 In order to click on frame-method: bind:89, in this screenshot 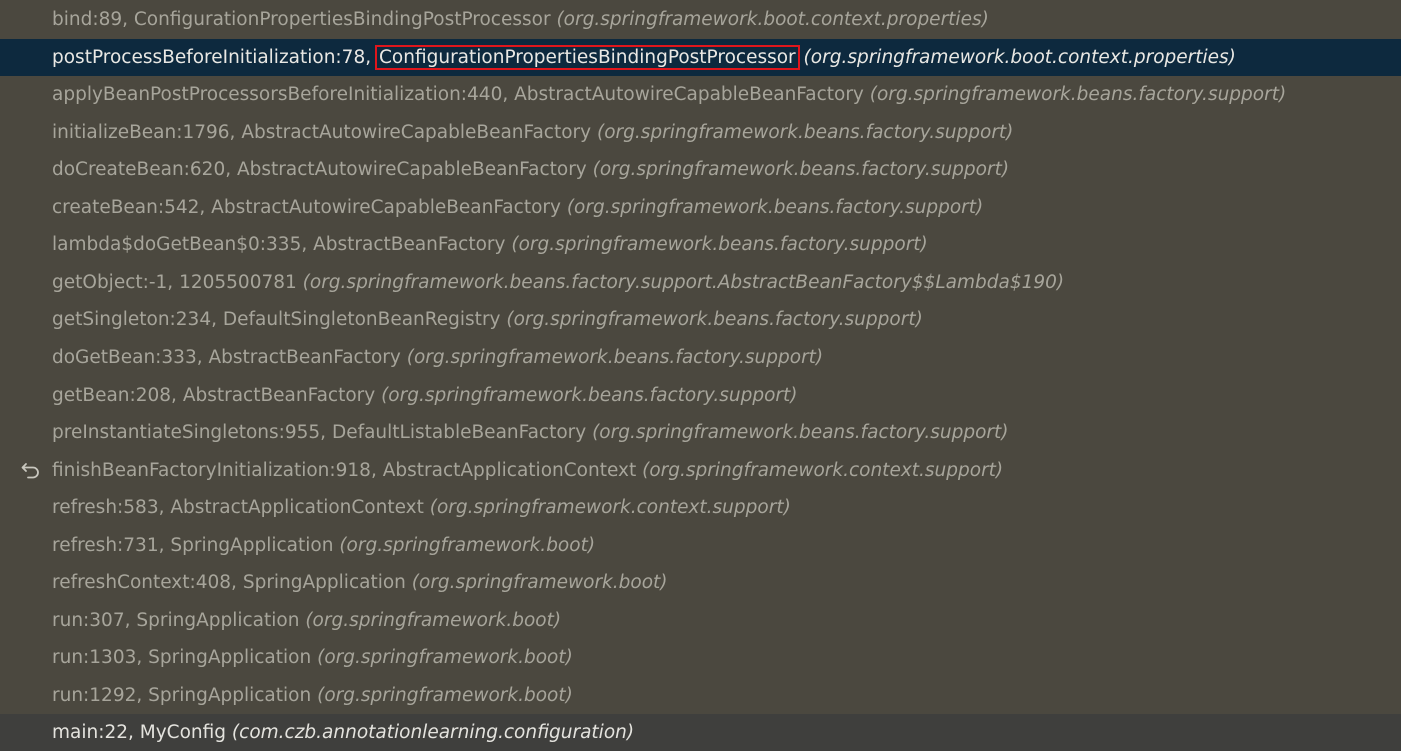, I will do `click(93, 19)`.